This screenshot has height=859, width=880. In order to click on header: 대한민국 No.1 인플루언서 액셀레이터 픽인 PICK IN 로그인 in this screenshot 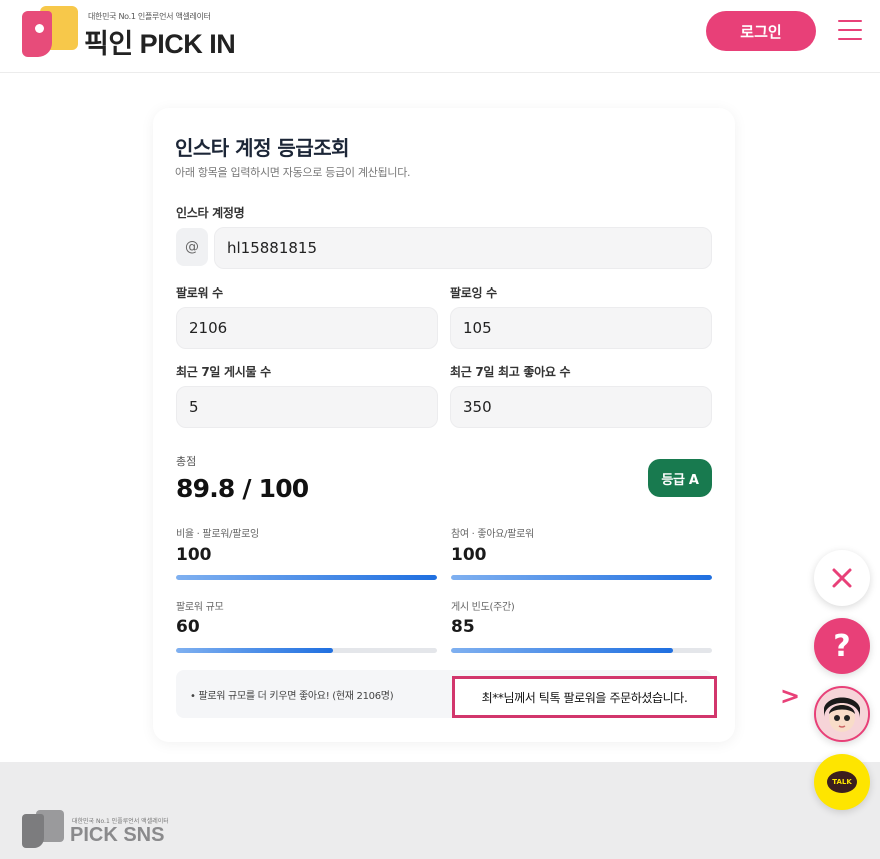, I will do `click(440, 36)`.